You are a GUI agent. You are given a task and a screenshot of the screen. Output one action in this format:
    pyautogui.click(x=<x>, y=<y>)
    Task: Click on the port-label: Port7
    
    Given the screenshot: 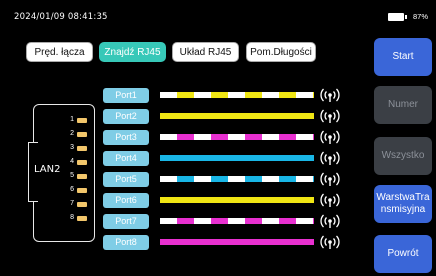 What is the action you would take?
    pyautogui.click(x=126, y=221)
    